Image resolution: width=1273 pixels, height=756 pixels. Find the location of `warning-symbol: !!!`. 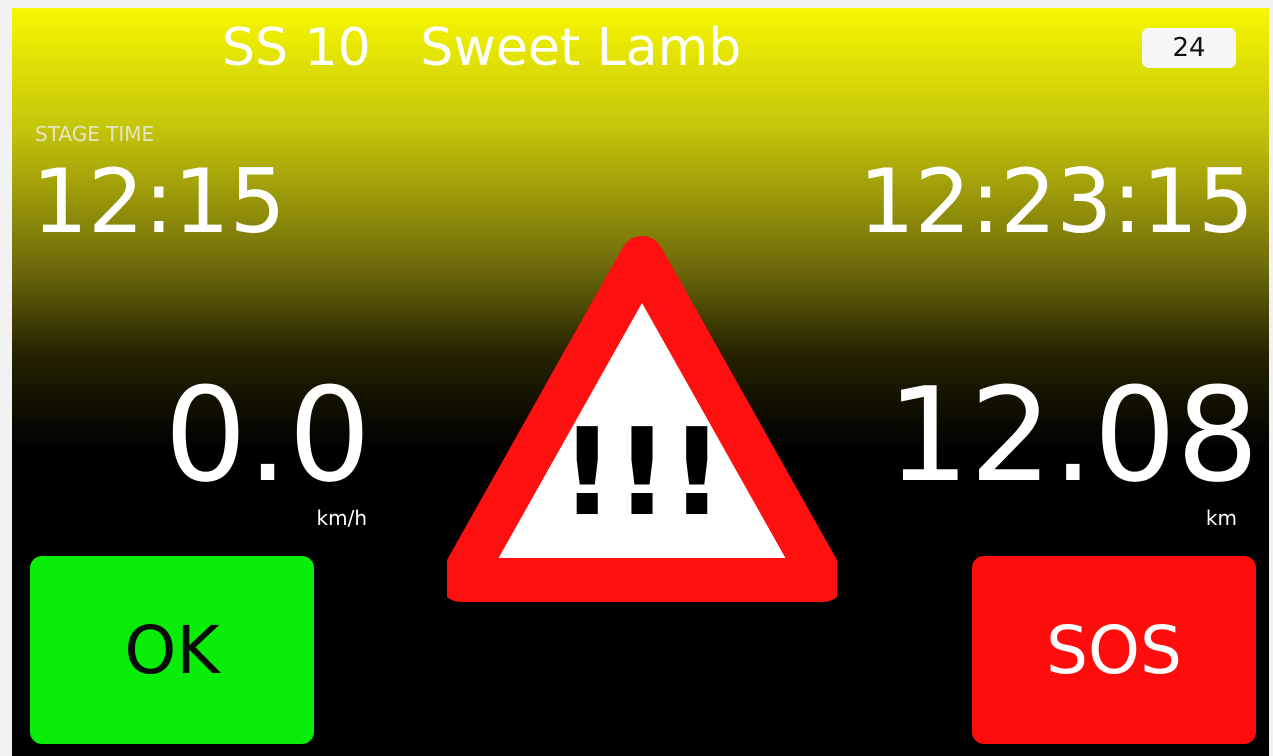

warning-symbol: !!! is located at coordinates (642, 473).